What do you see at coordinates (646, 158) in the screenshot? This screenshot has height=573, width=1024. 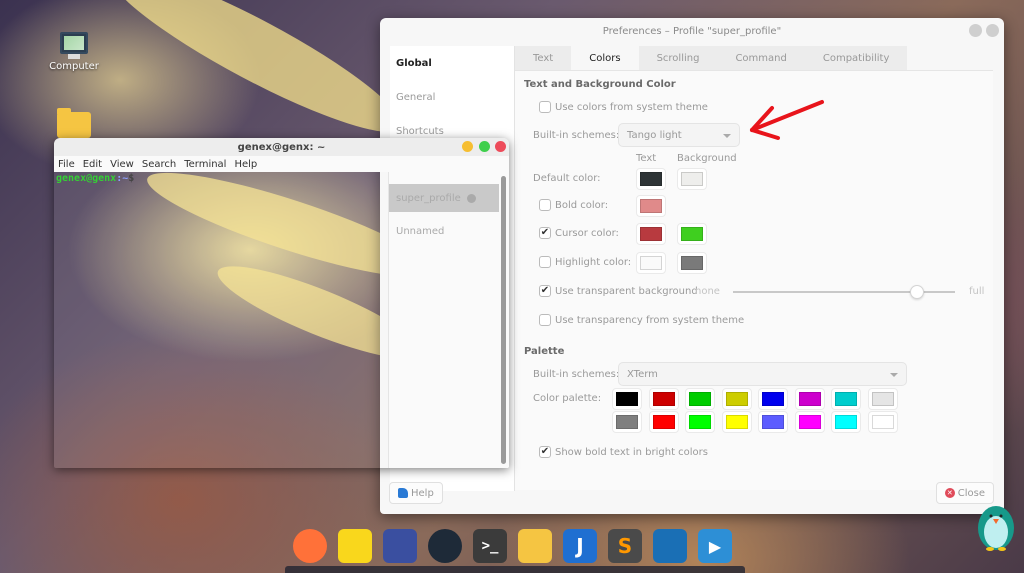 I see `column-header-text: Text` at bounding box center [646, 158].